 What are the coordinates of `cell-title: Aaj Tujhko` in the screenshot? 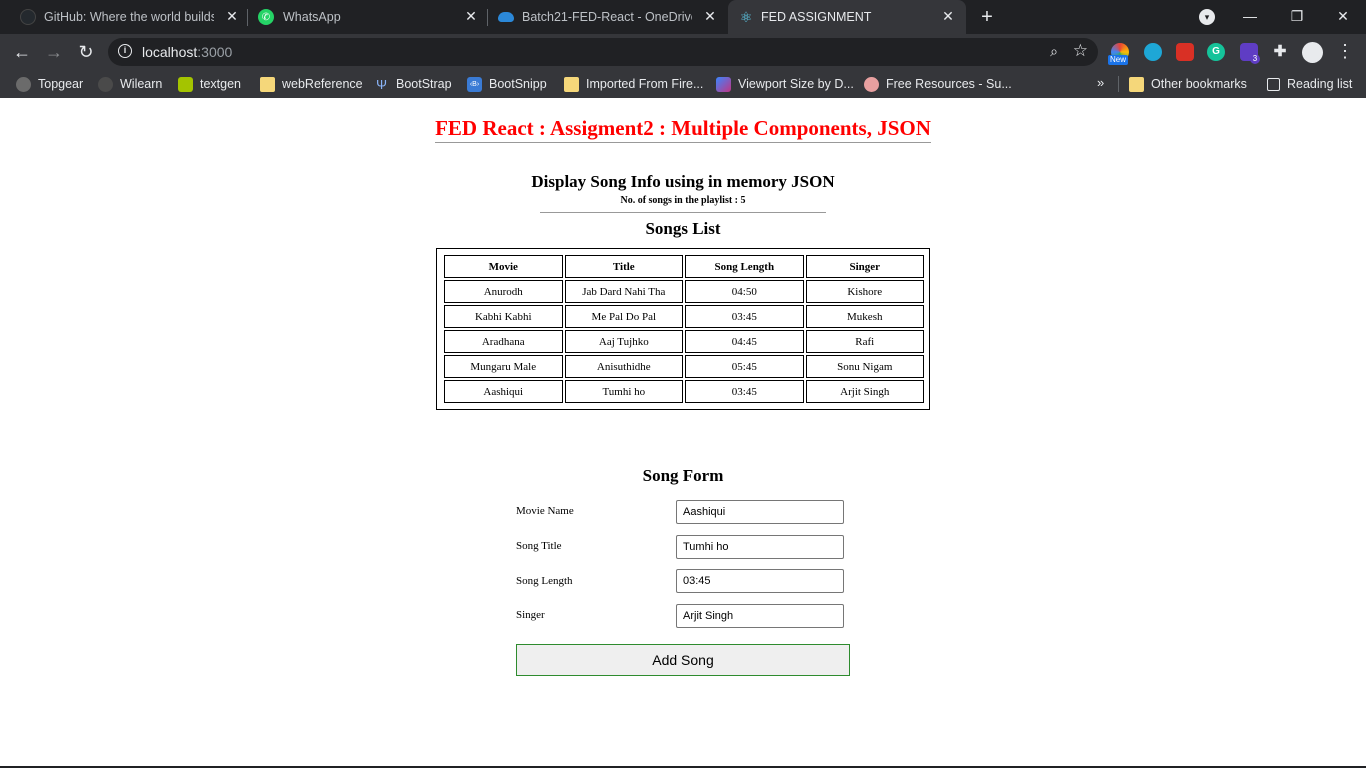 It's located at (624, 341).